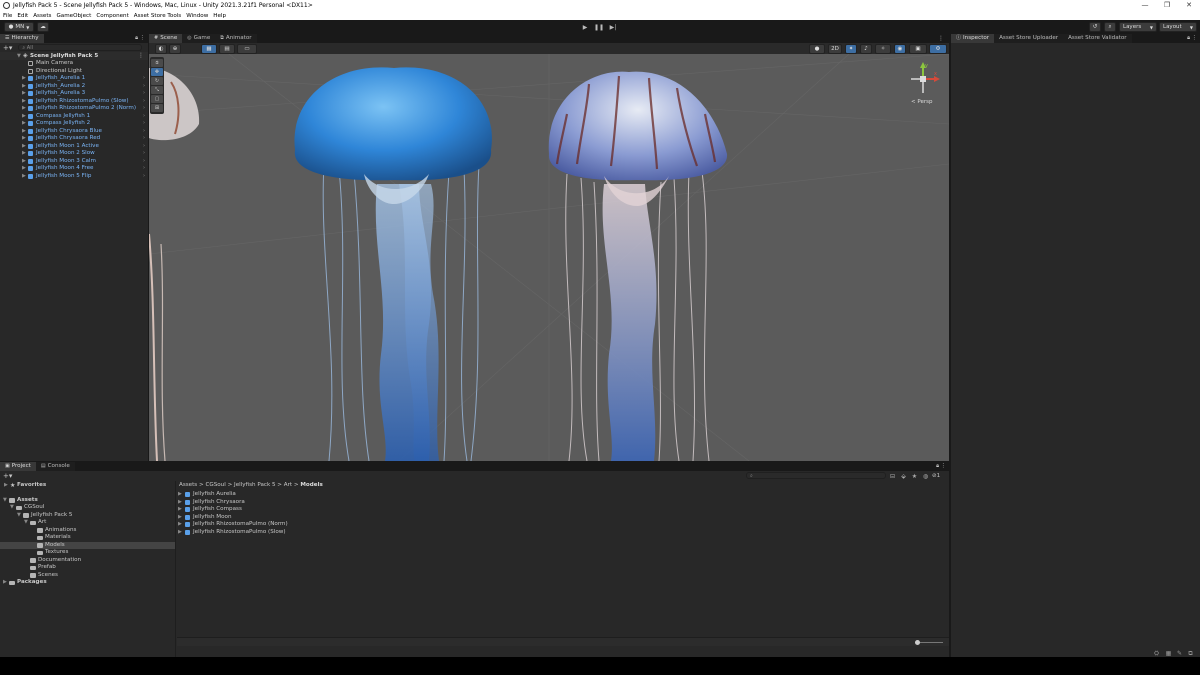 The image size is (1200, 675). I want to click on tab-animator: ⧉ Animator, so click(236, 38).